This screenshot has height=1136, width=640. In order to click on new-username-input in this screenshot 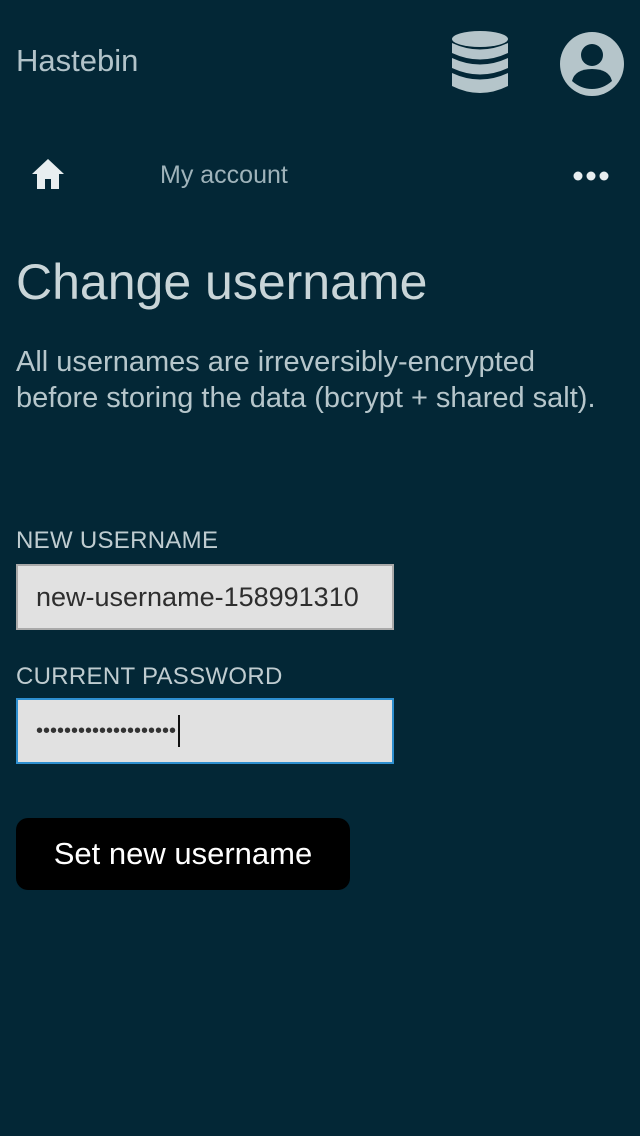, I will do `click(205, 597)`.